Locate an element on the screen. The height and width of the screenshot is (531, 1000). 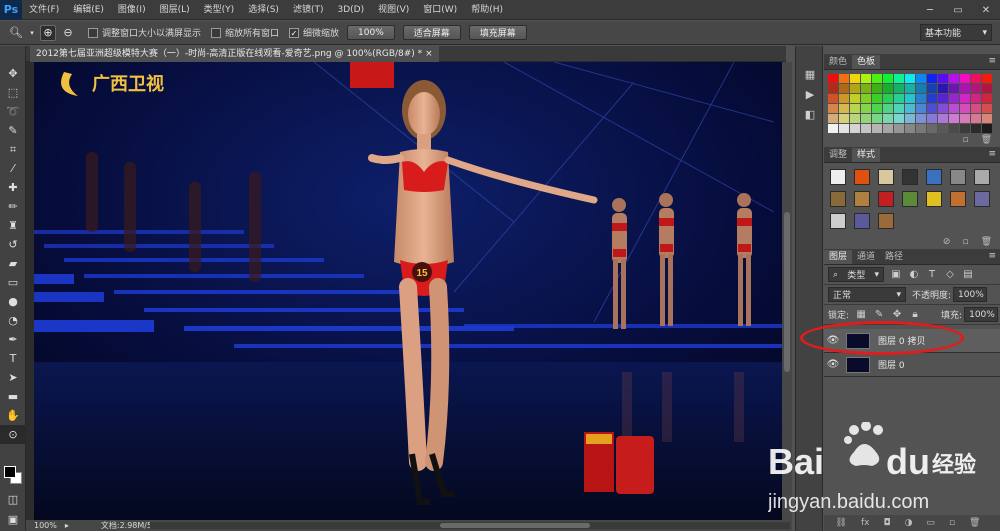
screen-mode-icon: ▣ is located at coordinates (13, 519).